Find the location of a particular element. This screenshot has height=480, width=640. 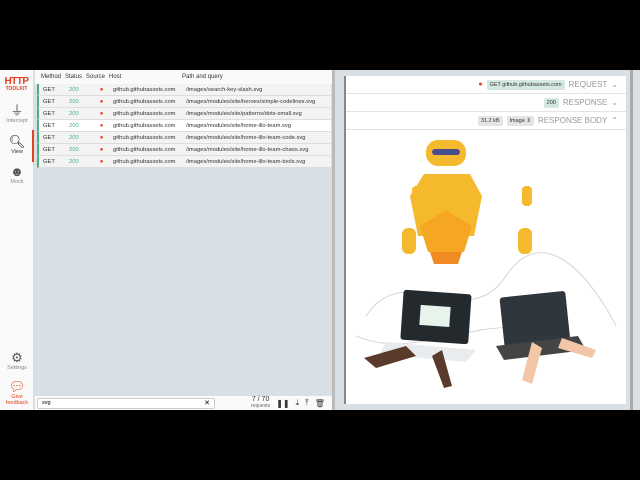

plug-icon: ⏚ is located at coordinates (17, 110).